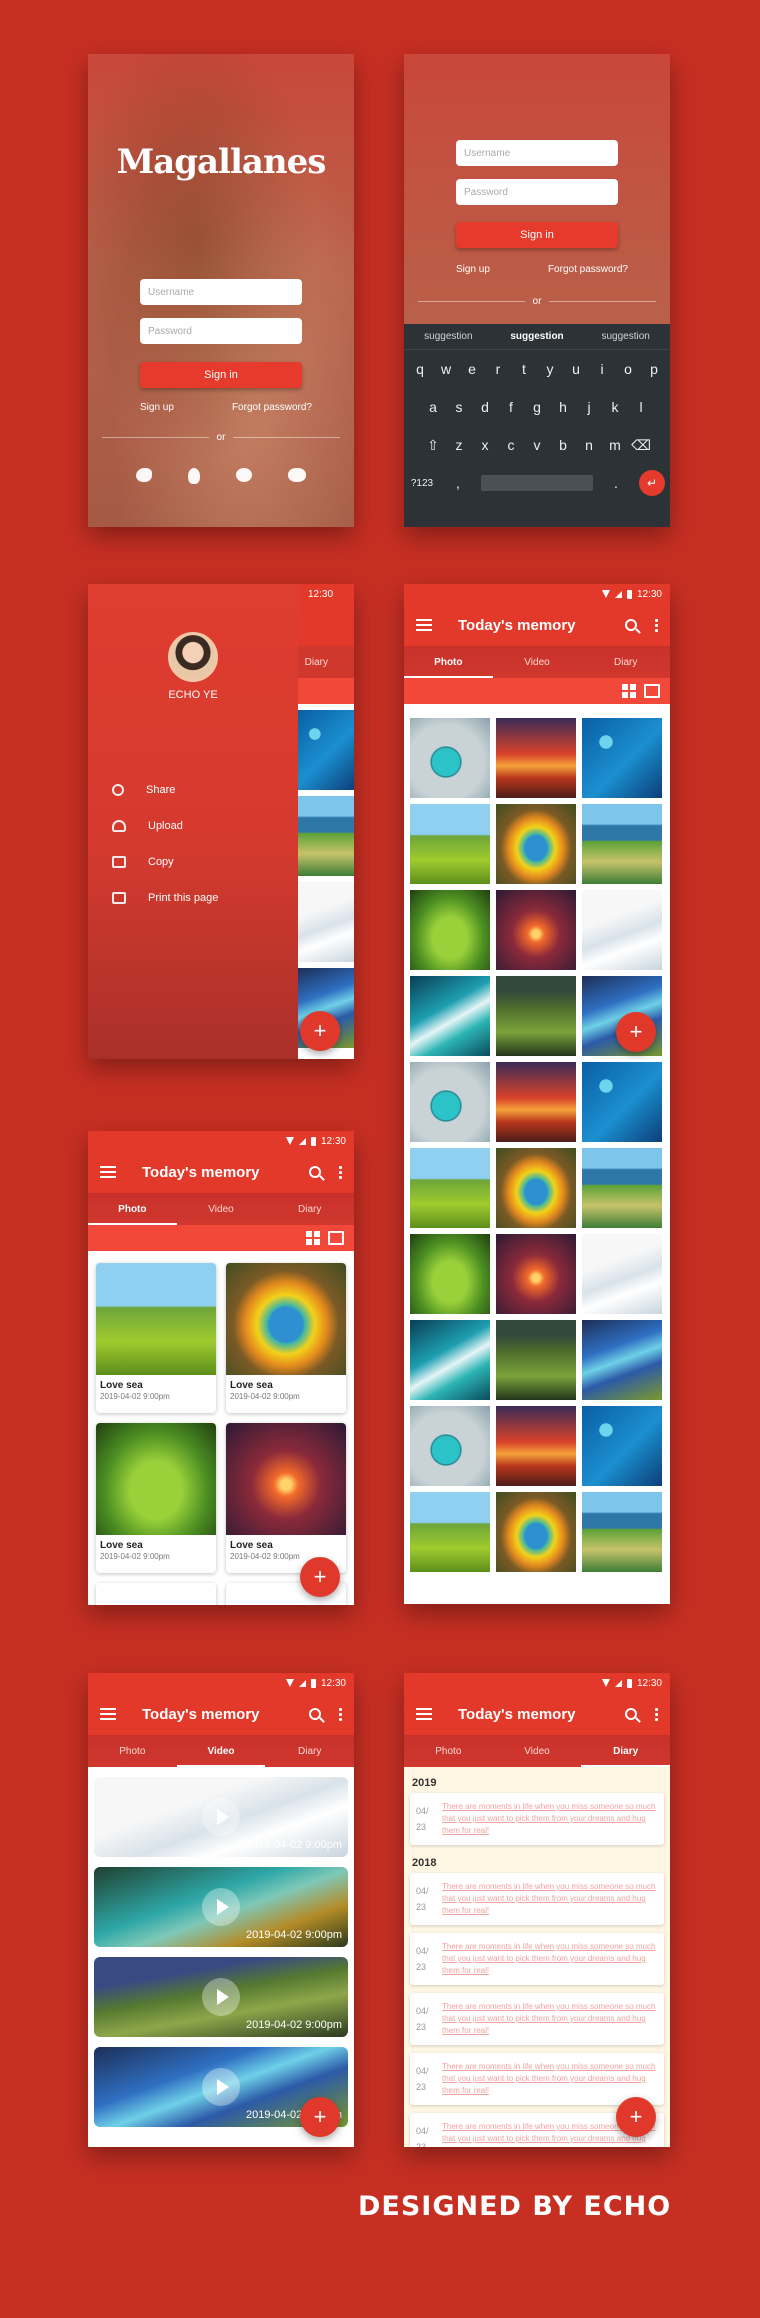  Describe the element at coordinates (616, 483) in the screenshot. I see `period-key: .` at that location.